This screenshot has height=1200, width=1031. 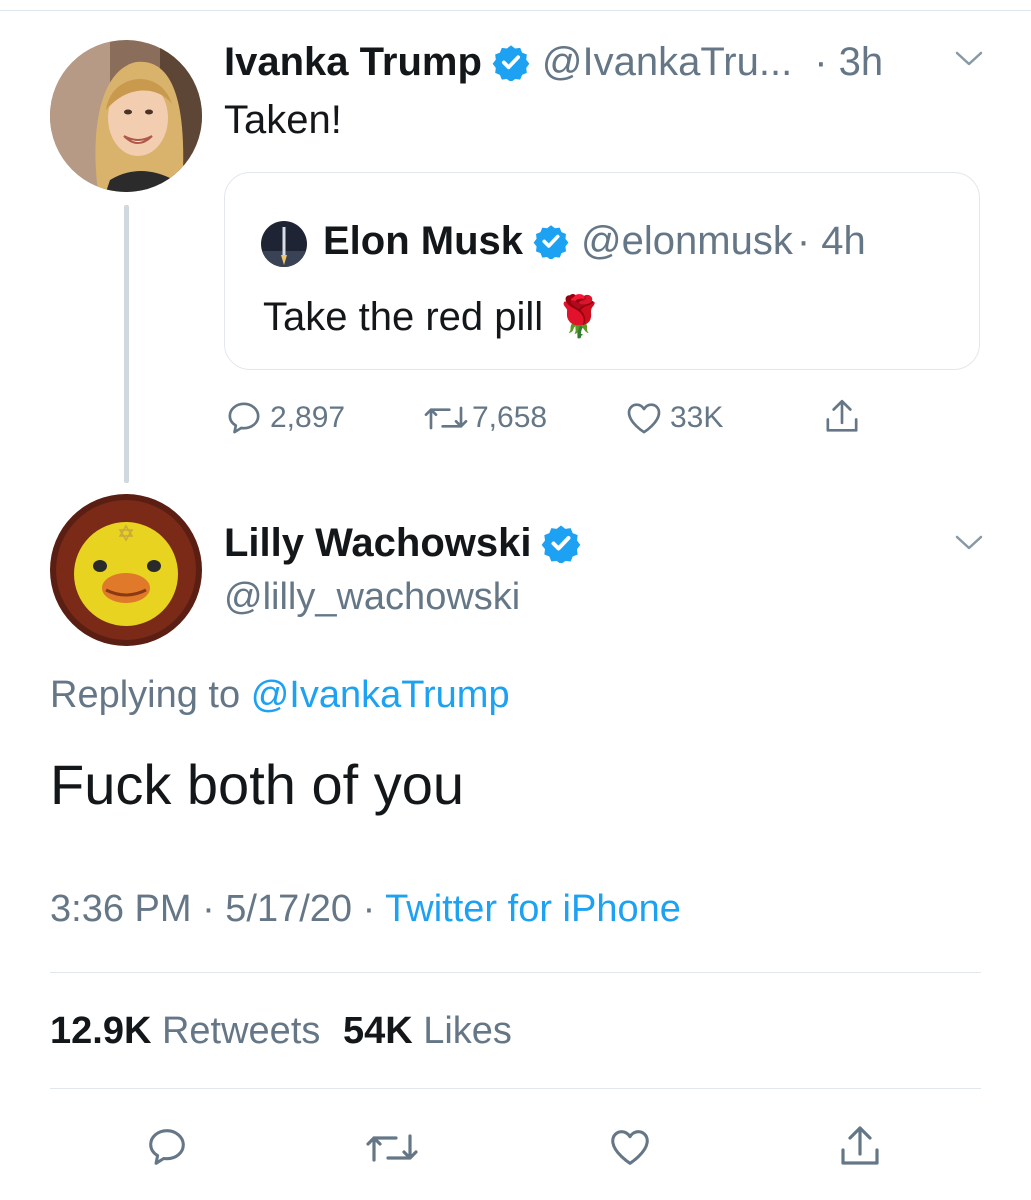 I want to click on elon-handle: @elonmusk, so click(x=687, y=241).